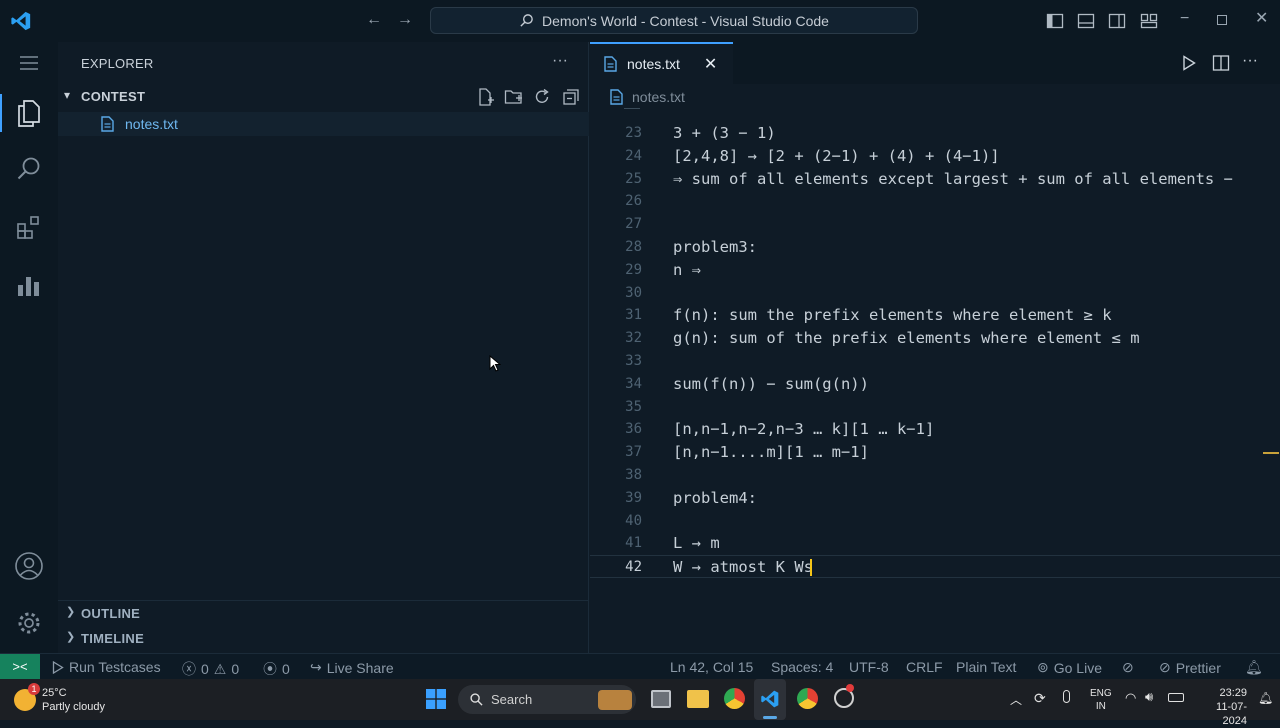 This screenshot has width=1280, height=728. Describe the element at coordinates (560, 61) in the screenshot. I see `more-actions-icon: ···` at that location.